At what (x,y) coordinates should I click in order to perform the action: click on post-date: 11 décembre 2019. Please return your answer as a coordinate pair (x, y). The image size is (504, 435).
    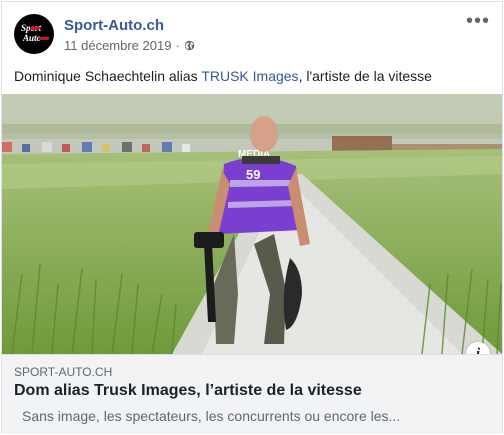
    Looking at the image, I should click on (117, 45).